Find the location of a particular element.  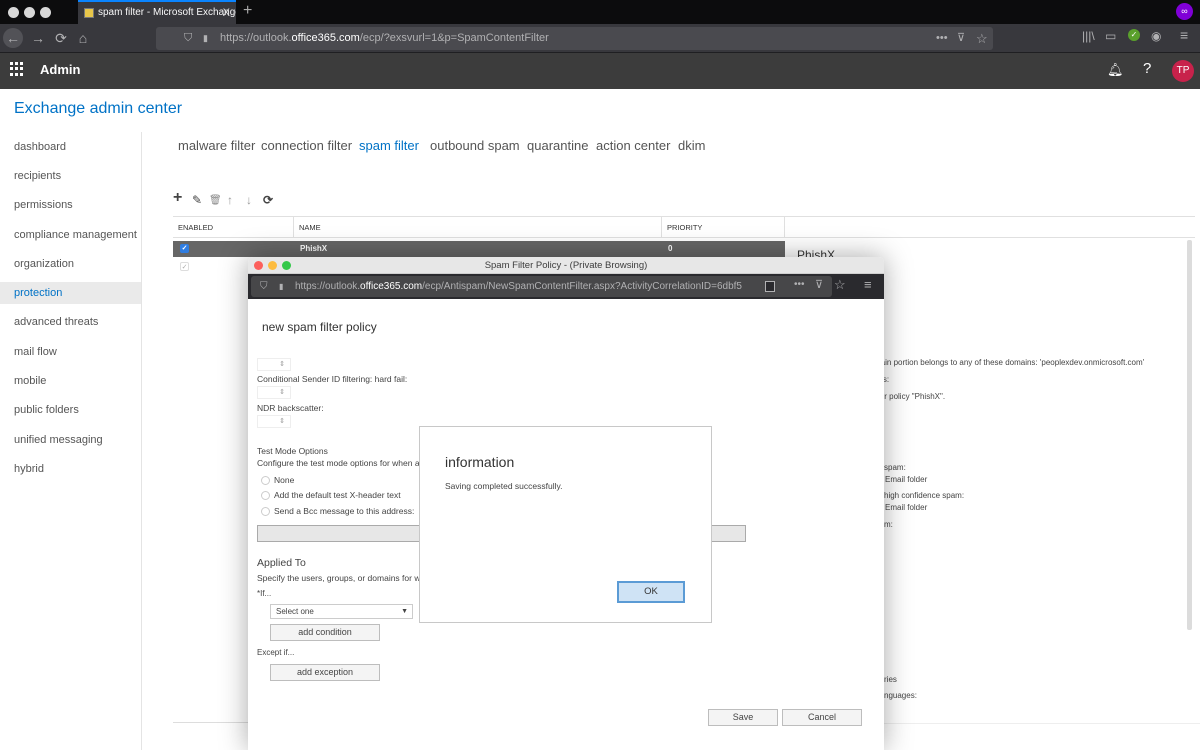

sidebar-item-permissions: permissions is located at coordinates (70, 205).